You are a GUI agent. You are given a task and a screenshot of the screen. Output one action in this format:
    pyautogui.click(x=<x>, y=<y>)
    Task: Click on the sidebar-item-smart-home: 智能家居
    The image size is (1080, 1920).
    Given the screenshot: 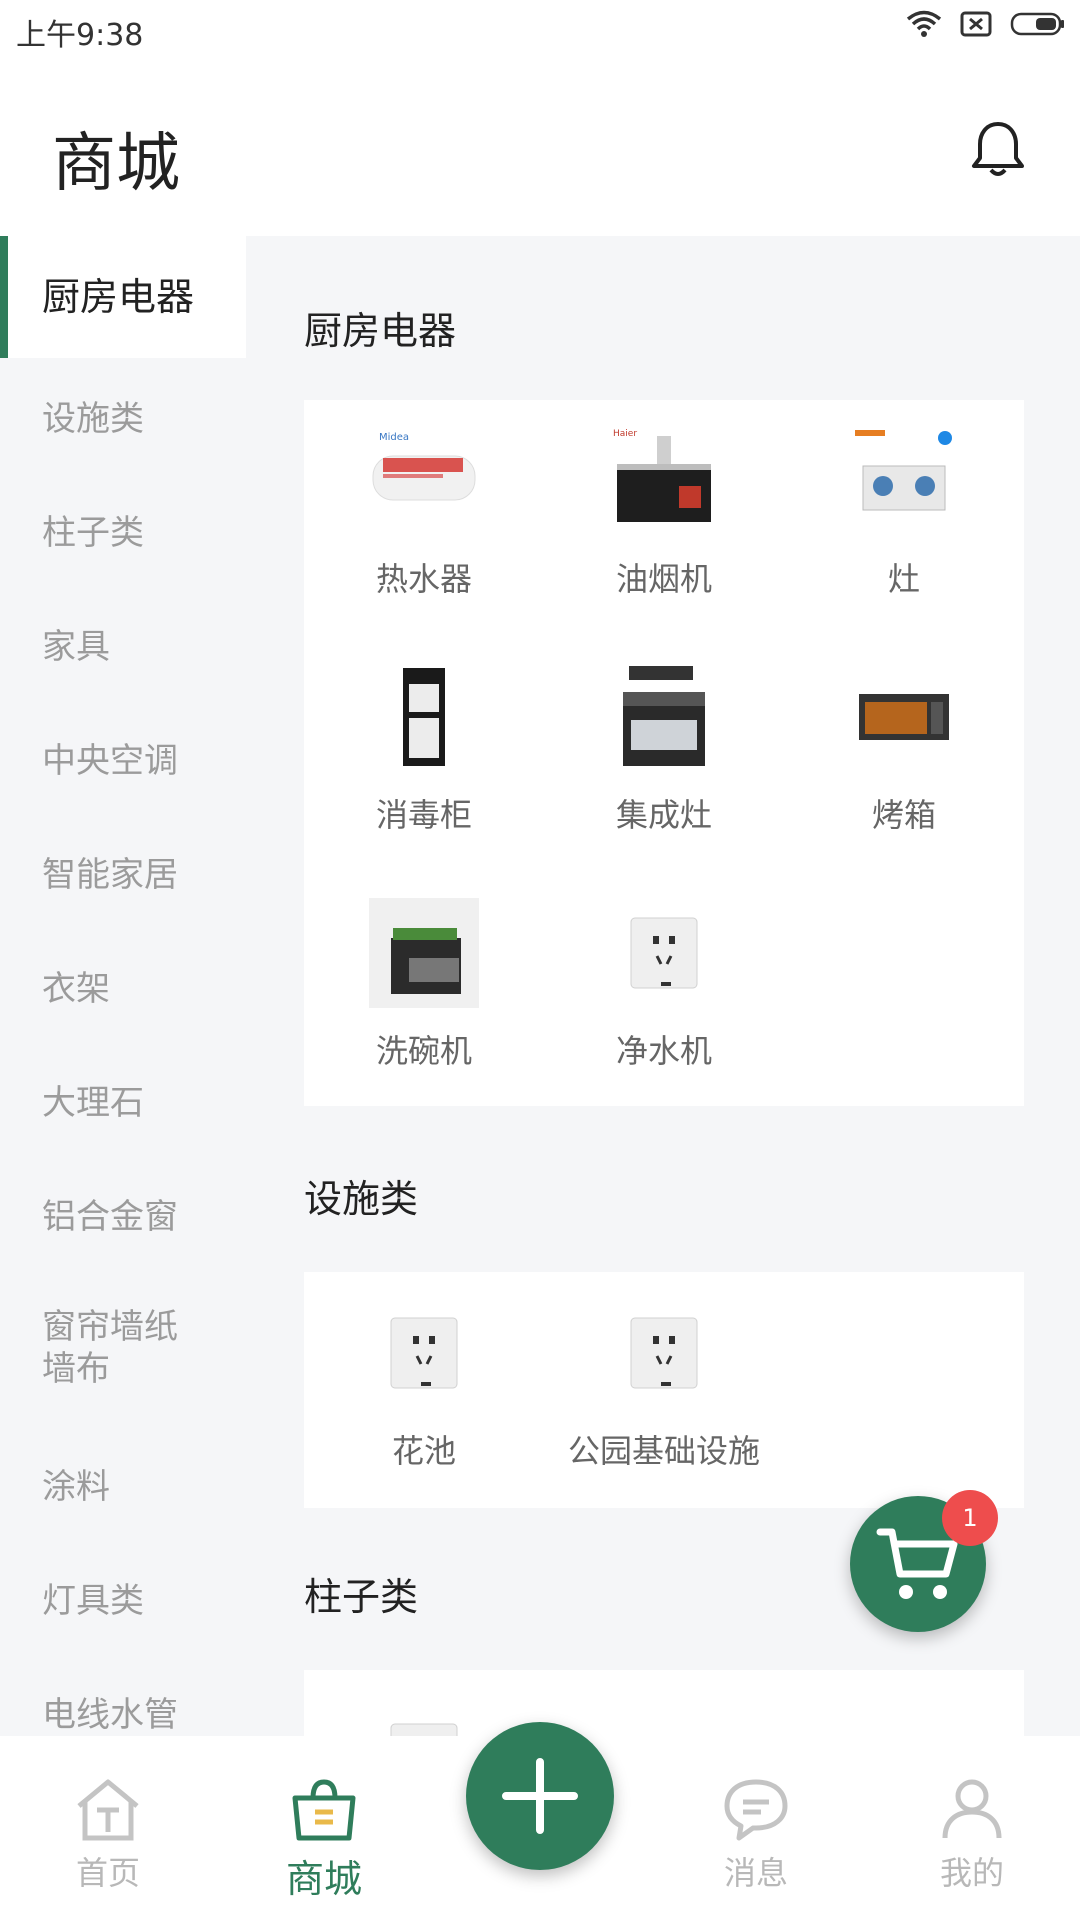 What is the action you would take?
    pyautogui.click(x=123, y=875)
    